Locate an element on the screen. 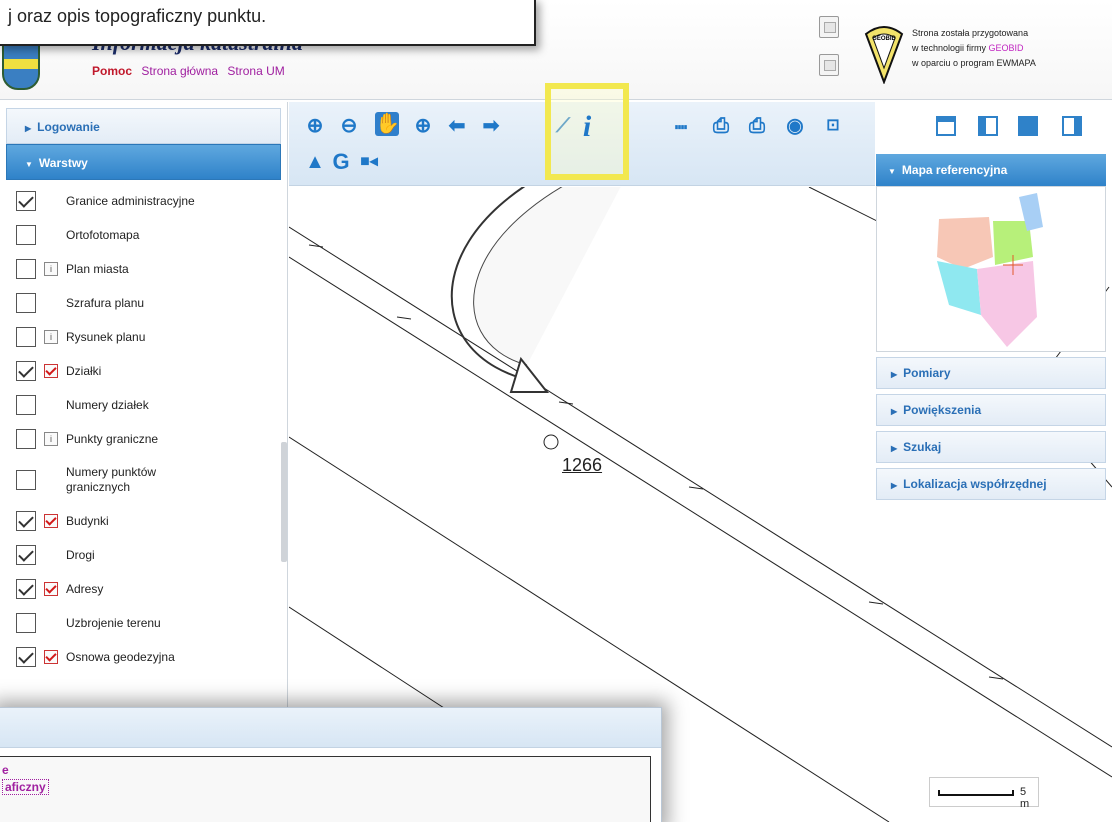 This screenshot has height=822, width=1112. layer-item: Budynki is located at coordinates (146, 521).